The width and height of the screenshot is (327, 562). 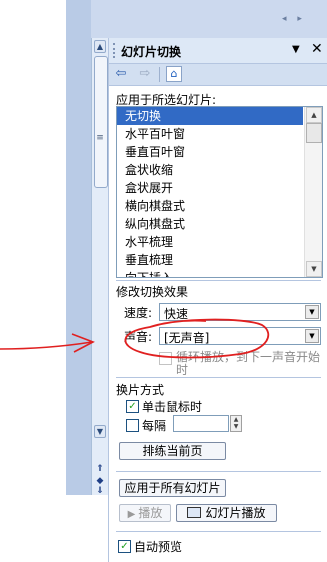 I want to click on auto-preview-checkbox: ✓, so click(x=124, y=546).